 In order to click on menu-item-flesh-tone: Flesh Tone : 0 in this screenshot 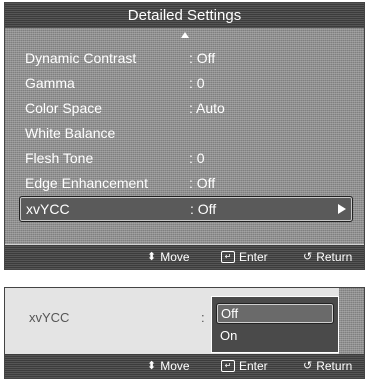, I will do `click(185, 158)`.